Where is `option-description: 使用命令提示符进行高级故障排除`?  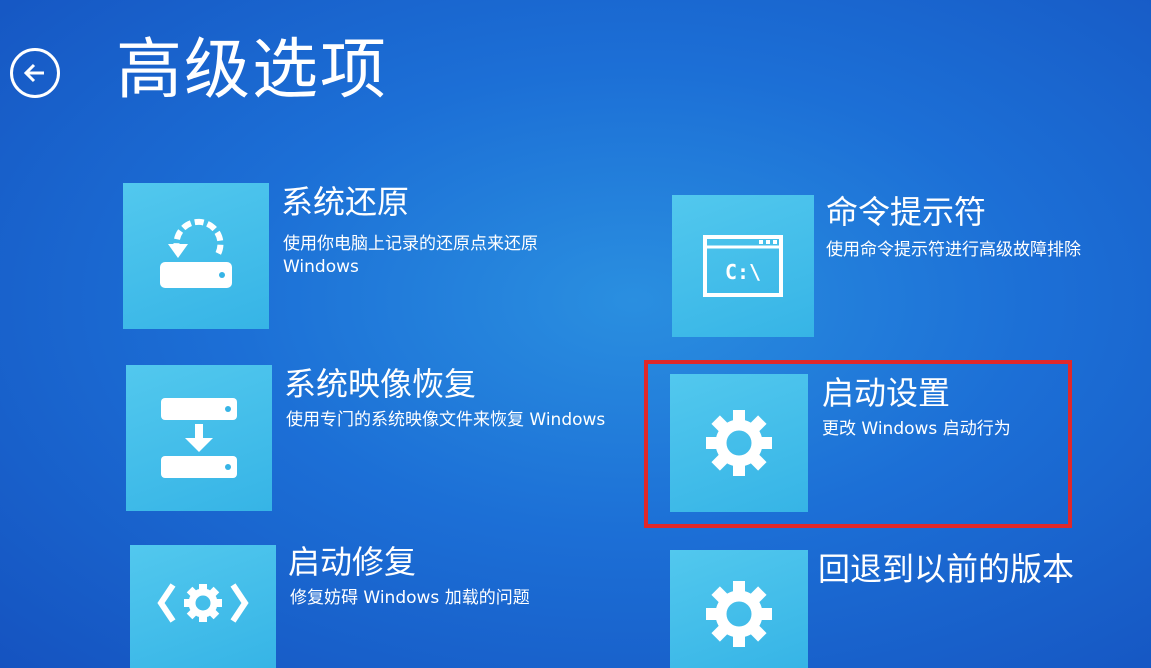 option-description: 使用命令提示符进行高级故障排除 is located at coordinates (953, 250).